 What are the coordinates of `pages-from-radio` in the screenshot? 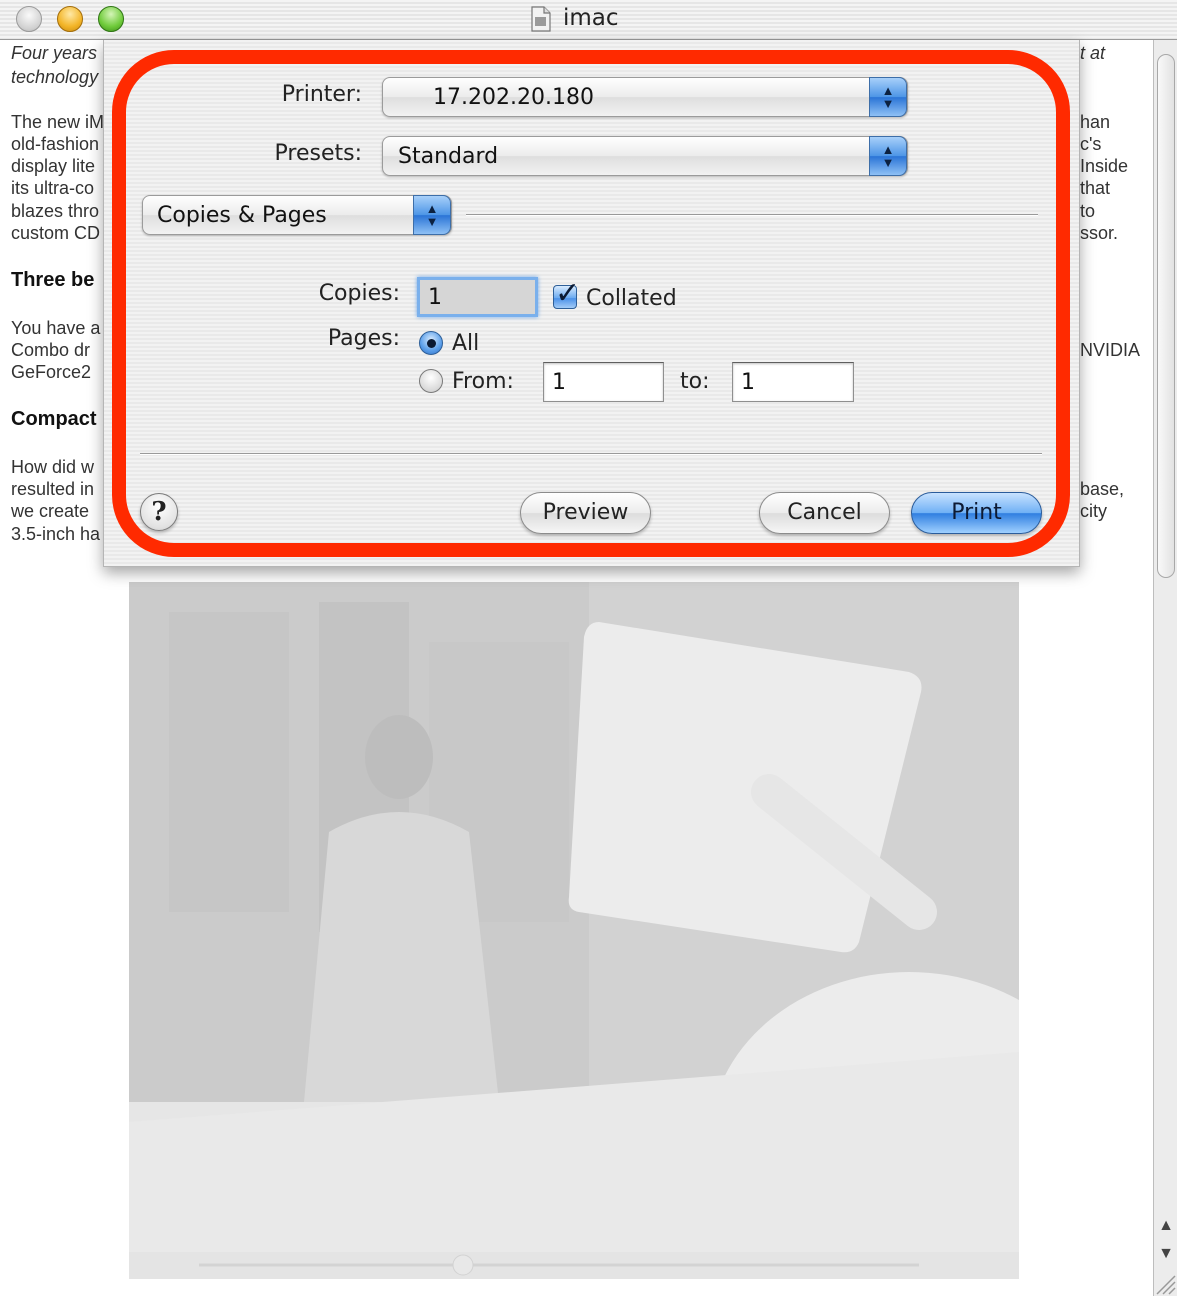 It's located at (431, 381).